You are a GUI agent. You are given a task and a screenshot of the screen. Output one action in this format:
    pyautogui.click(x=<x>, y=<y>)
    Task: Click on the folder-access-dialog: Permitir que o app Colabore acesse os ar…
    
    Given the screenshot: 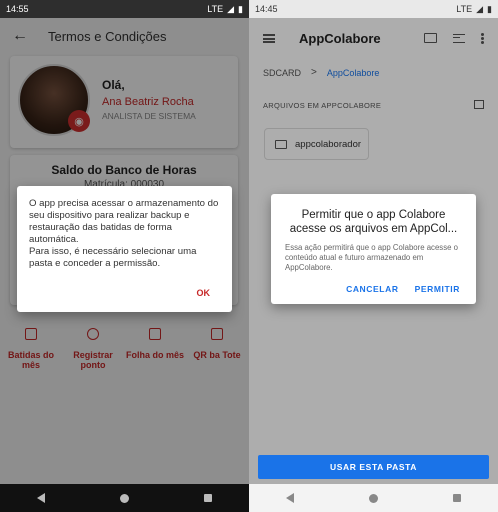 What is the action you would take?
    pyautogui.click(x=373, y=249)
    